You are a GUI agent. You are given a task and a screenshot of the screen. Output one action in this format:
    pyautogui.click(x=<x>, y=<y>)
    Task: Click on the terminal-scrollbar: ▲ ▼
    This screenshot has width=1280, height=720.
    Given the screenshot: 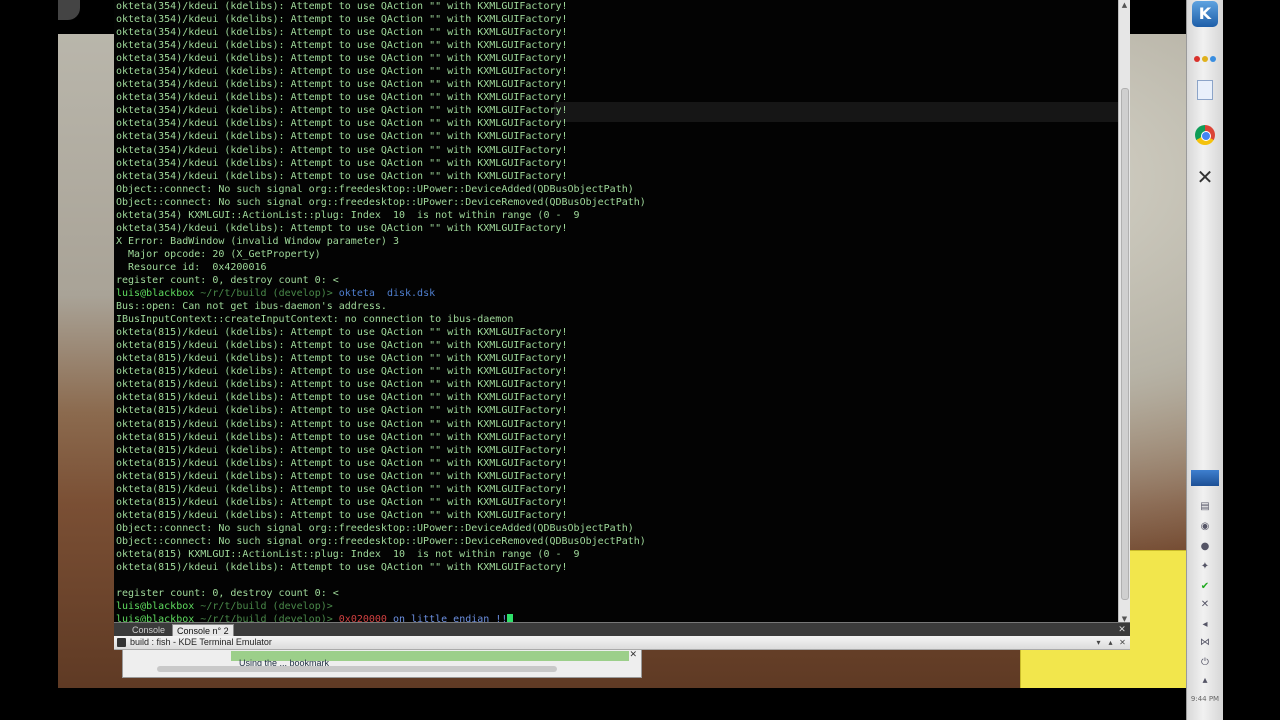 What is the action you would take?
    pyautogui.click(x=1124, y=312)
    